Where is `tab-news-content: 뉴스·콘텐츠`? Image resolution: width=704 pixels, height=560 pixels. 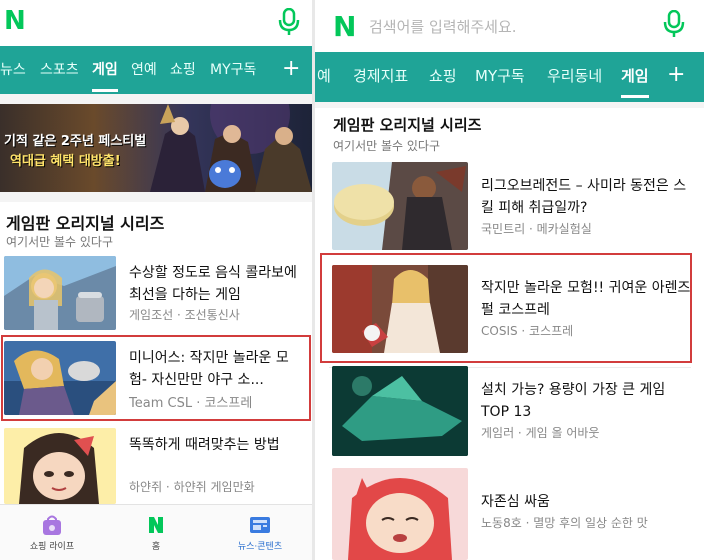
tab-news-content: 뉴스·콘텐츠 is located at coordinates (260, 532).